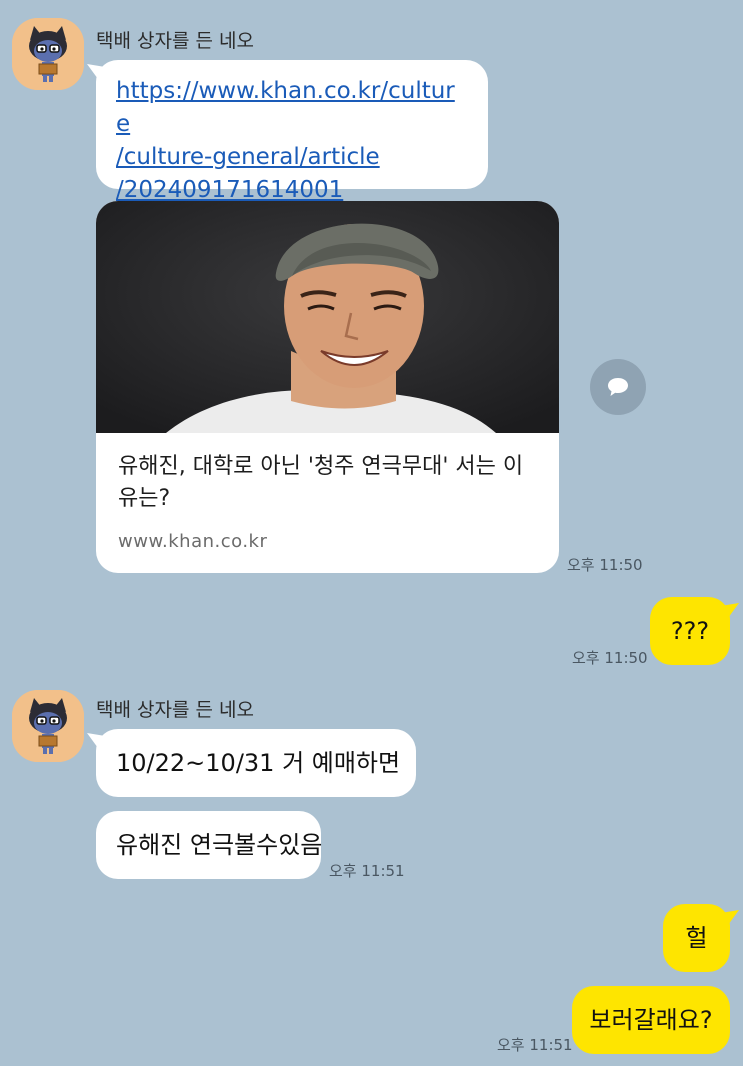 The image size is (743, 1066). Describe the element at coordinates (321, 482) in the screenshot. I see `card-title: 유해진, 대학로 아닌 '청주 연극무대' 서는 이유는?` at that location.